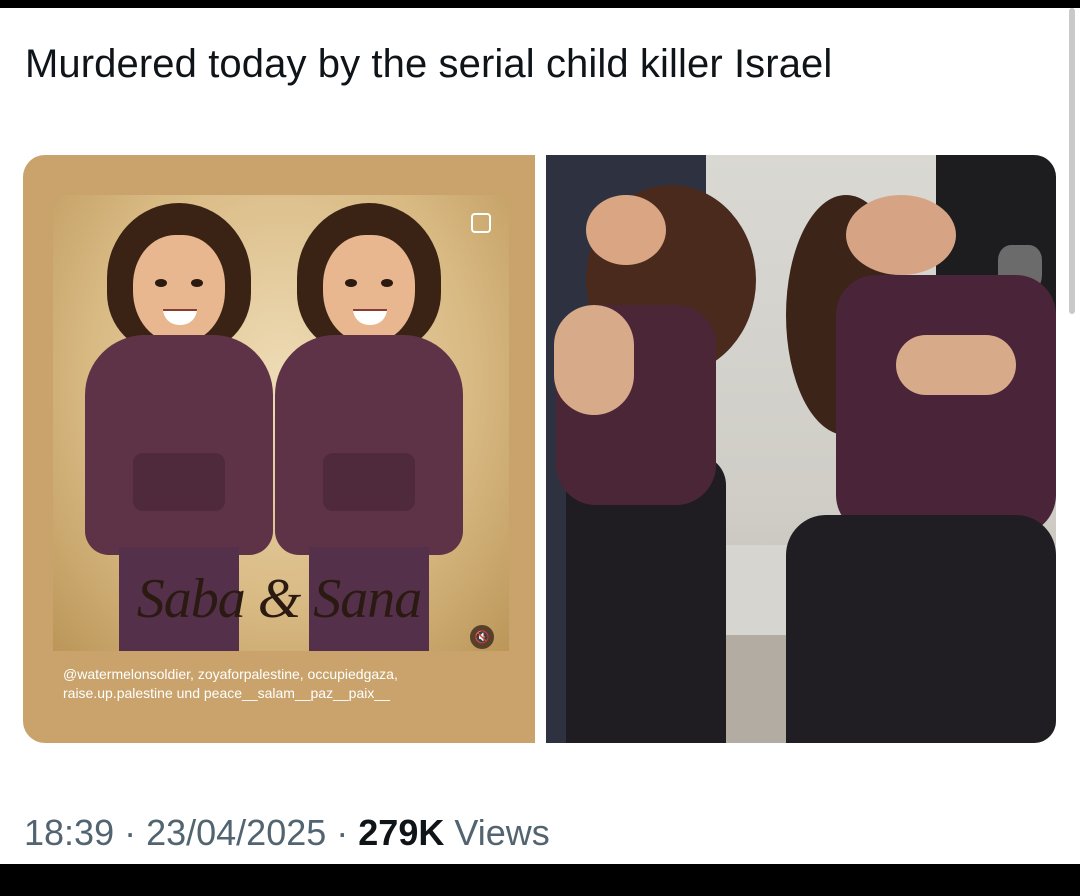  What do you see at coordinates (540, 880) in the screenshot?
I see `bottom-bar` at bounding box center [540, 880].